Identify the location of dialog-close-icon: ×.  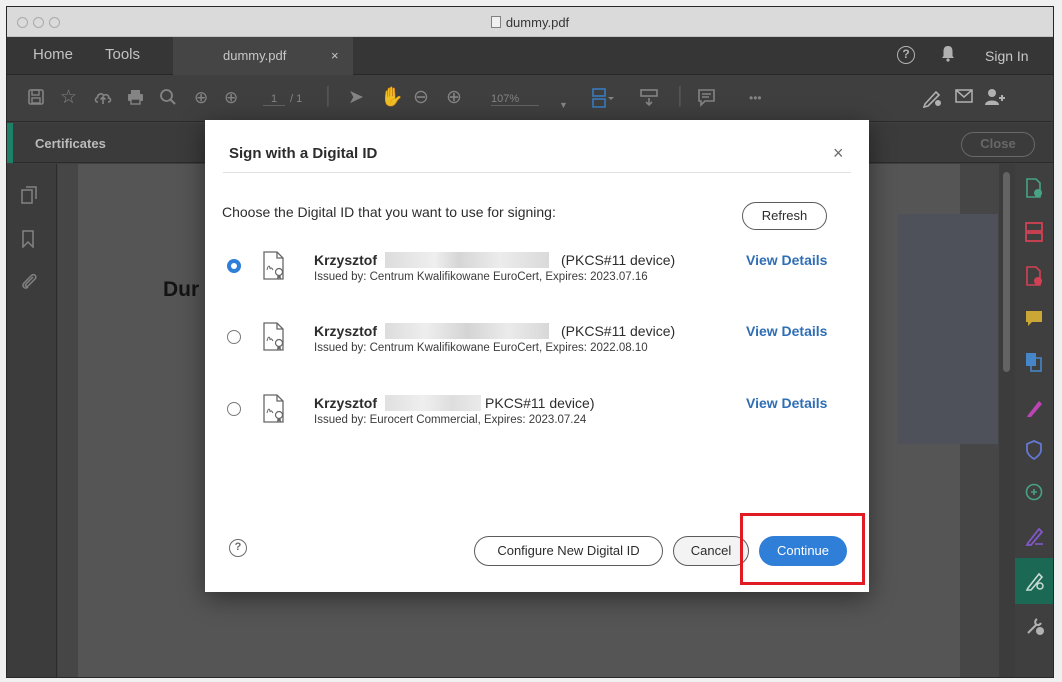
(838, 153).